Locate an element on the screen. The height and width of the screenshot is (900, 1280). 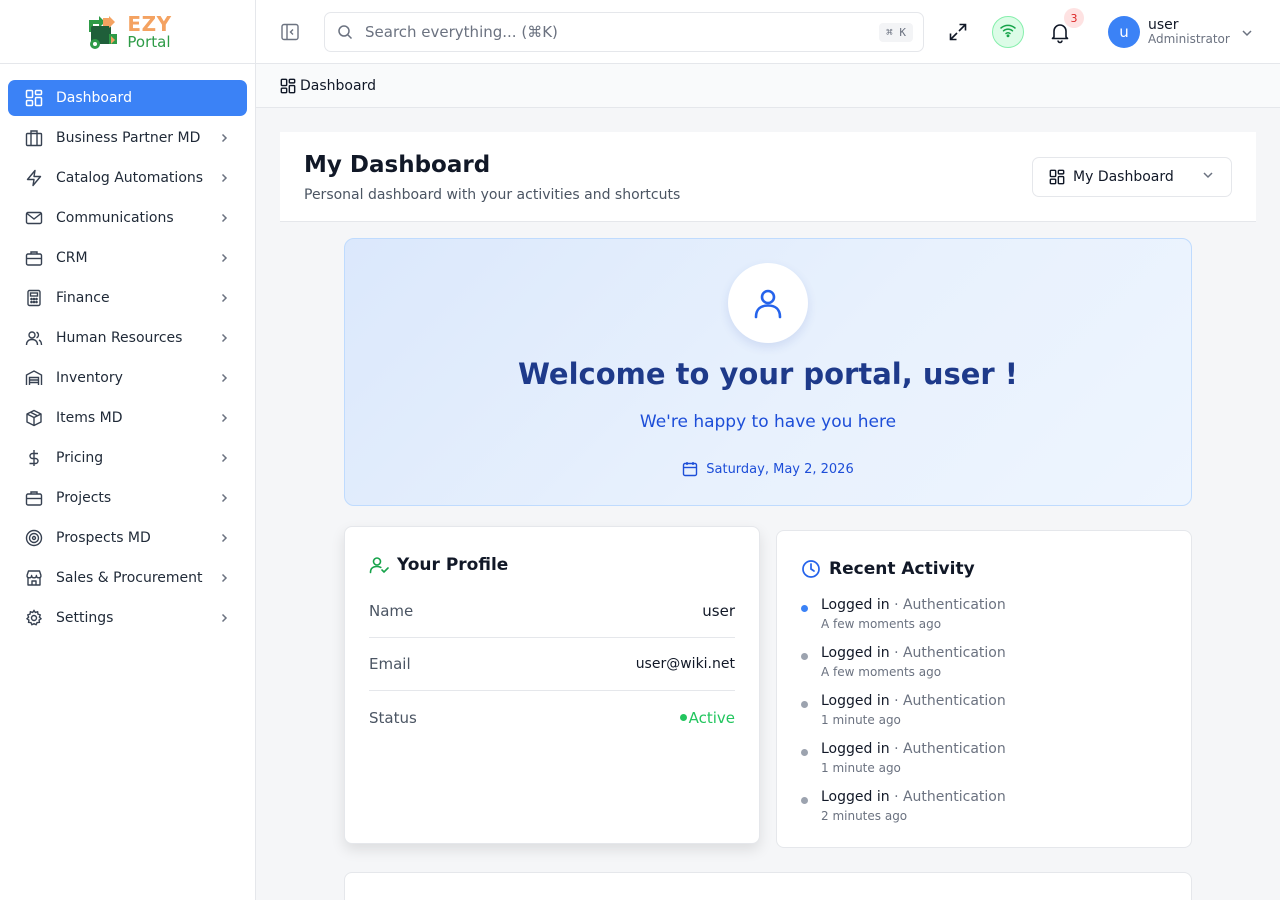
sidebar-item-items-md: Items MD is located at coordinates (127, 418).